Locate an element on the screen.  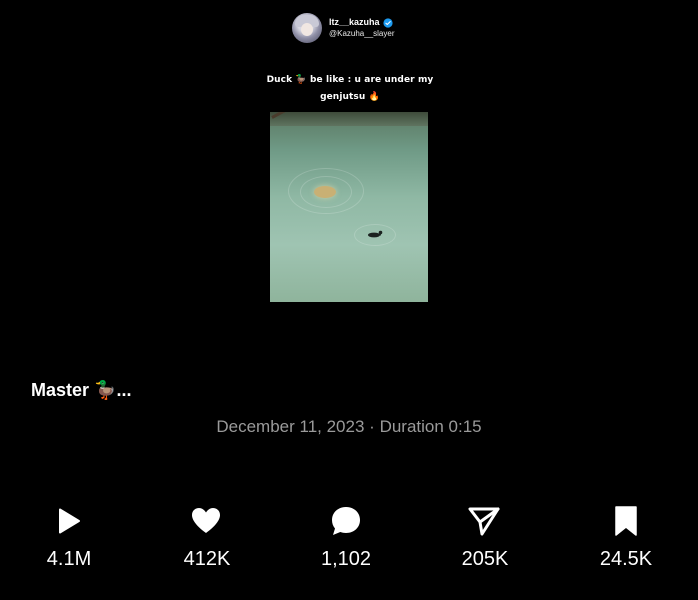
author-info: ltz__kazuha @Kazuha__slayer is located at coordinates (362, 28).